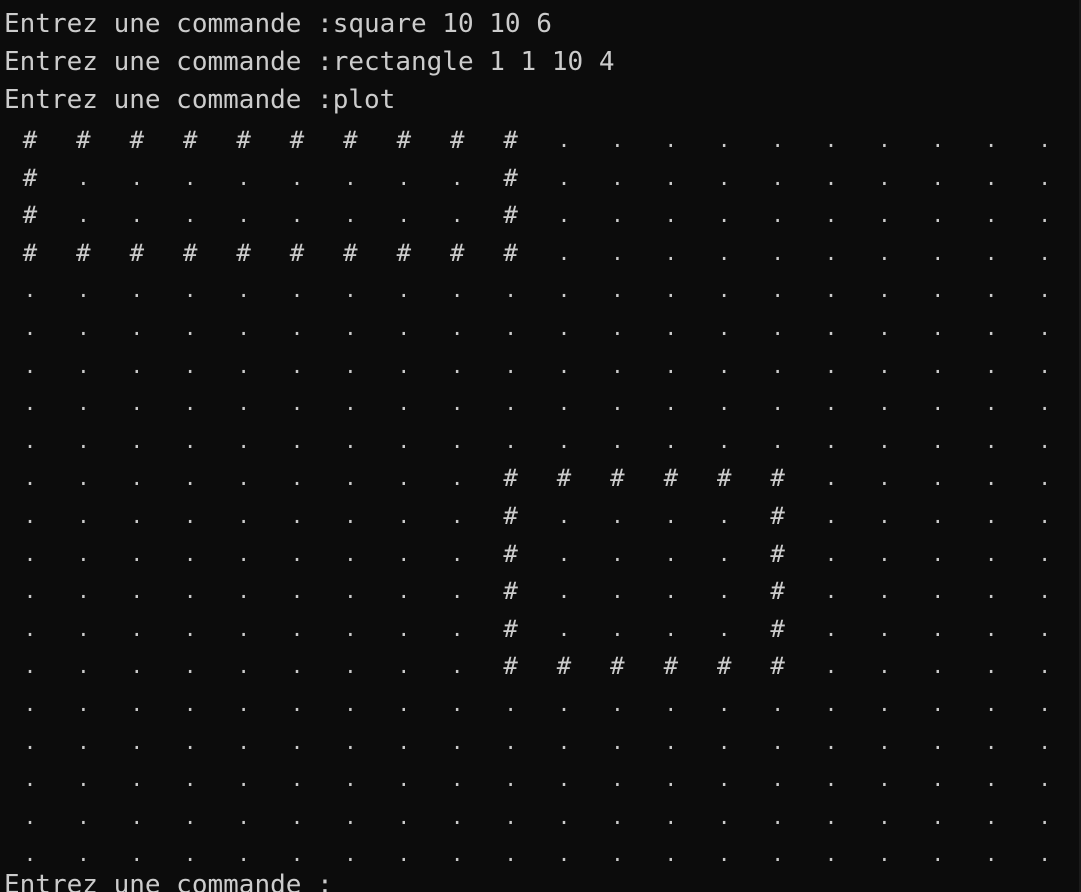 The height and width of the screenshot is (892, 1081). What do you see at coordinates (309, 62) in the screenshot?
I see `command-line-rectangle: Entrez une commande :rectangle 1 1 10 4` at bounding box center [309, 62].